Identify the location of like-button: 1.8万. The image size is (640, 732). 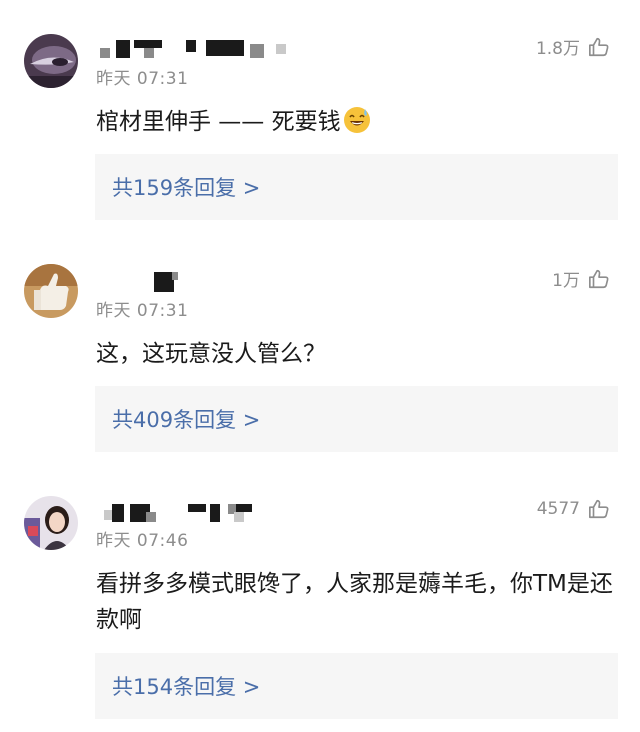
(573, 46).